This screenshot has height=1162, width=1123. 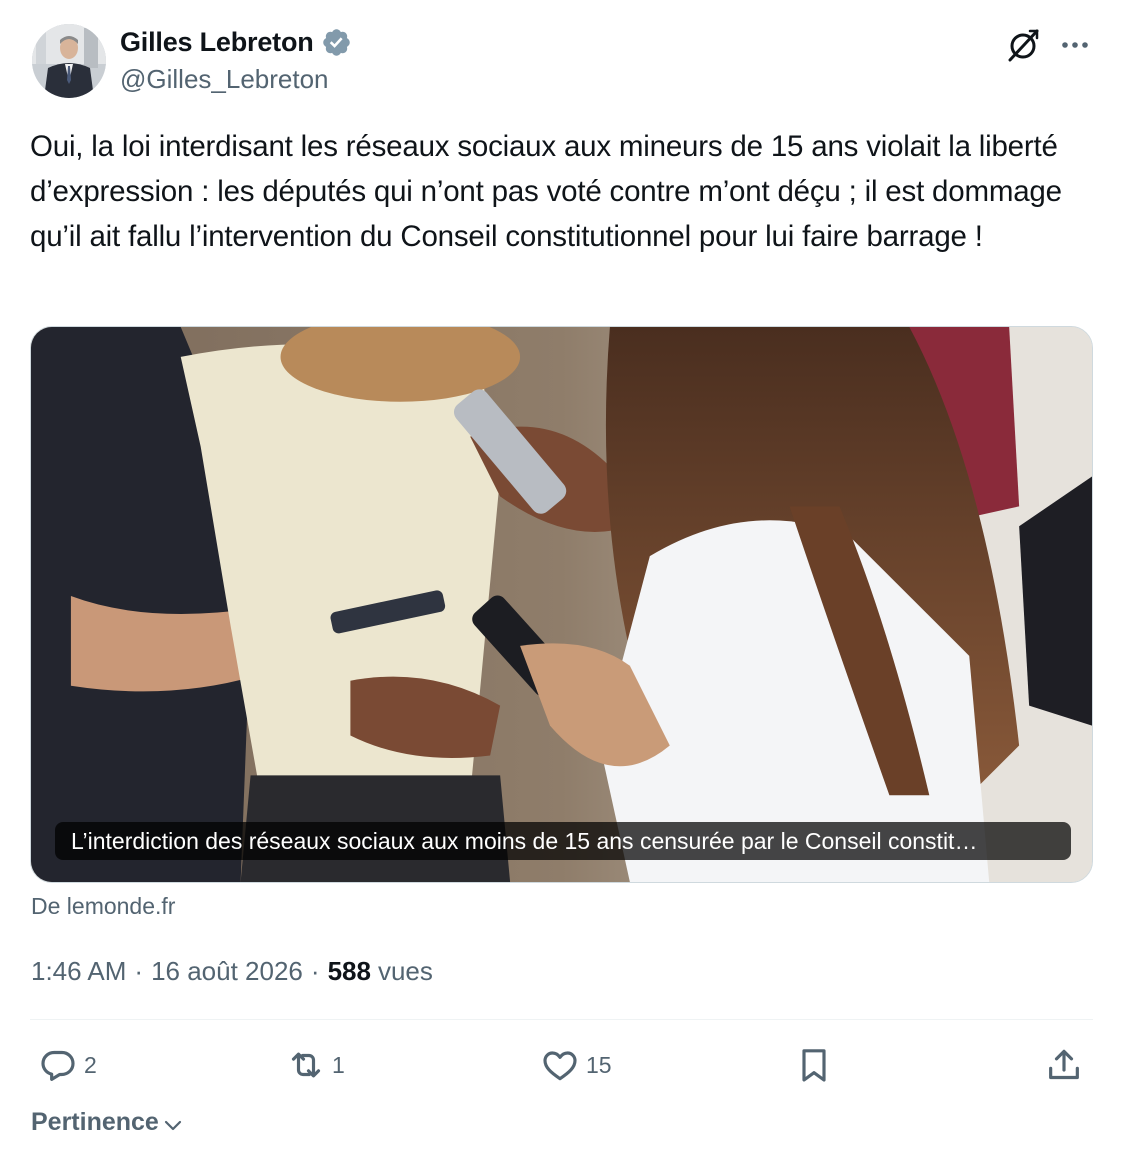 I want to click on share-button, so click(x=1064, y=1065).